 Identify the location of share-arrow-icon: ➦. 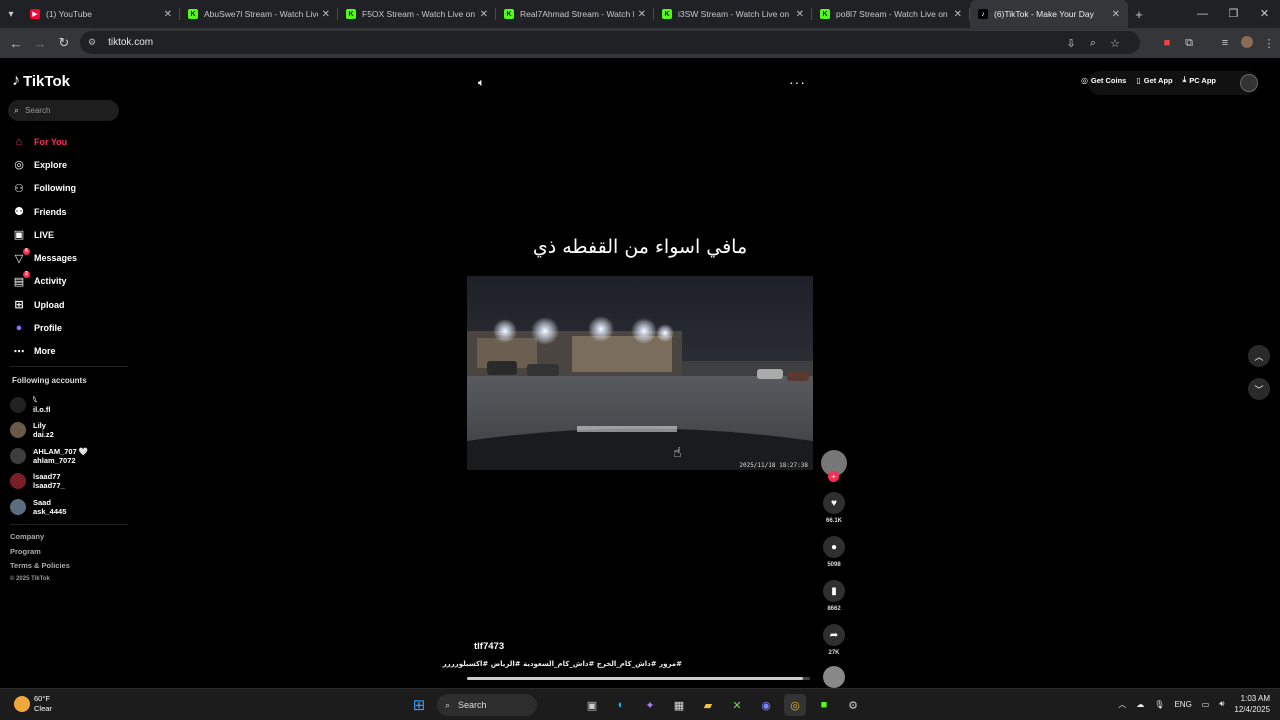
(834, 635).